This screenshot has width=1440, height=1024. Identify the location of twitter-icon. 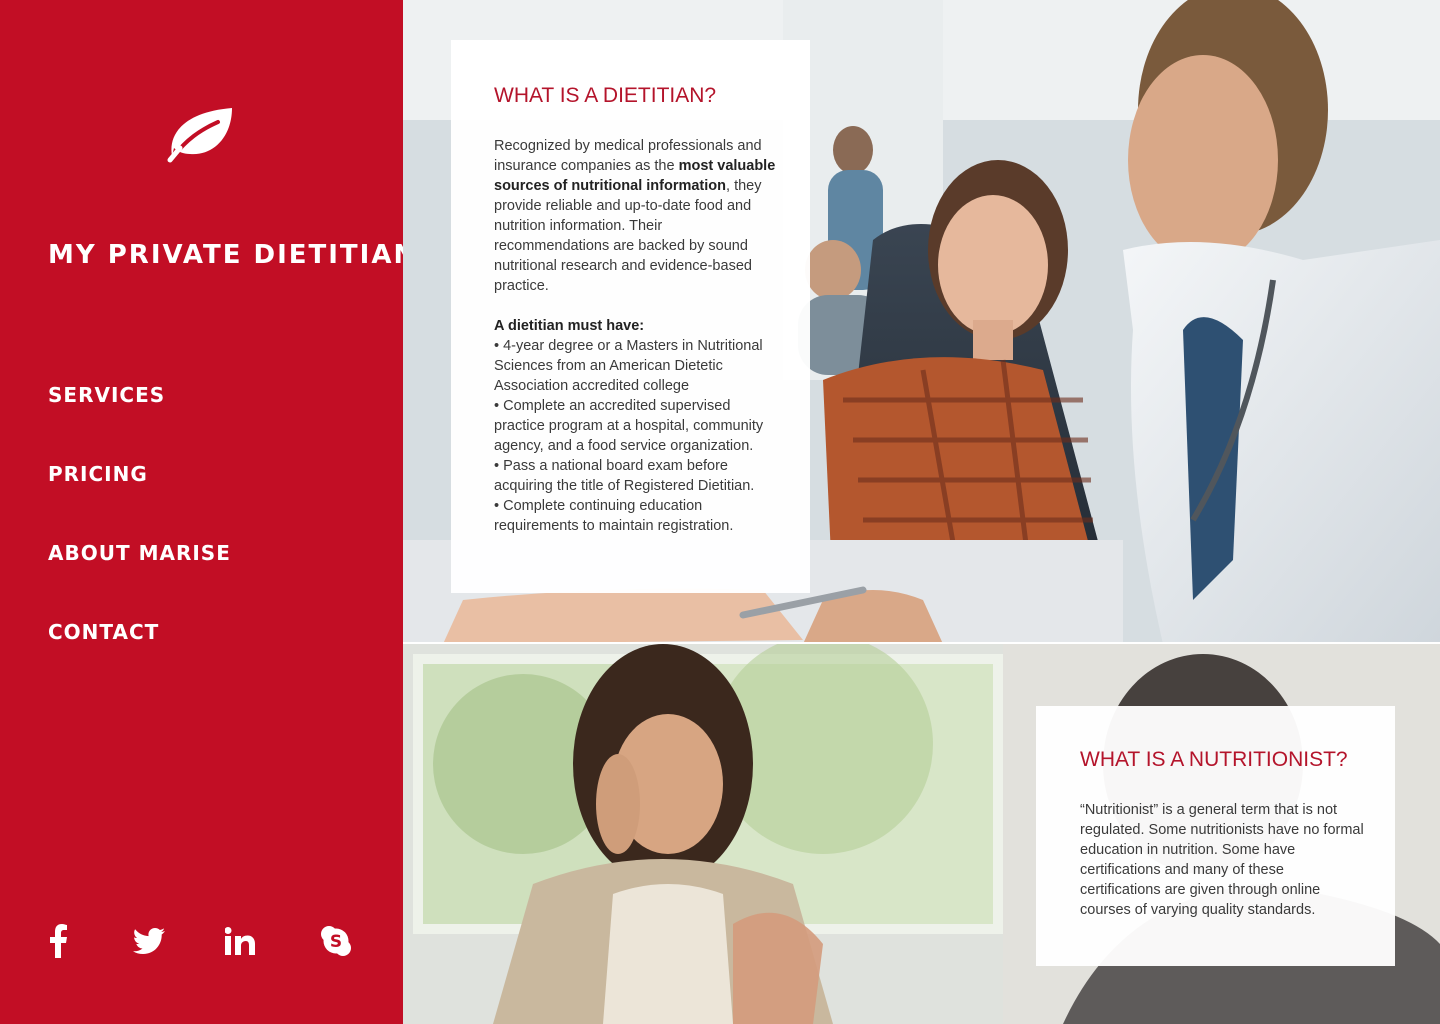
(149, 941).